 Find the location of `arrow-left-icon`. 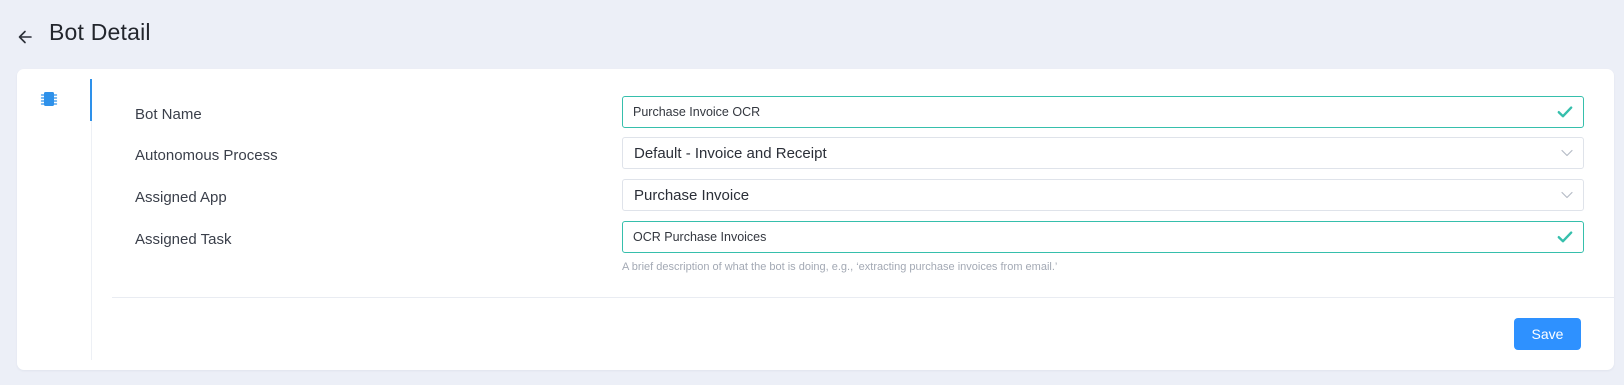

arrow-left-icon is located at coordinates (25, 37).